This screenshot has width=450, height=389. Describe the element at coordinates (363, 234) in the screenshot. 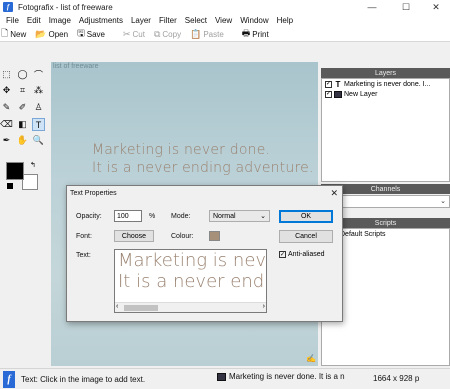

I see `script-name: Default Scripts` at that location.